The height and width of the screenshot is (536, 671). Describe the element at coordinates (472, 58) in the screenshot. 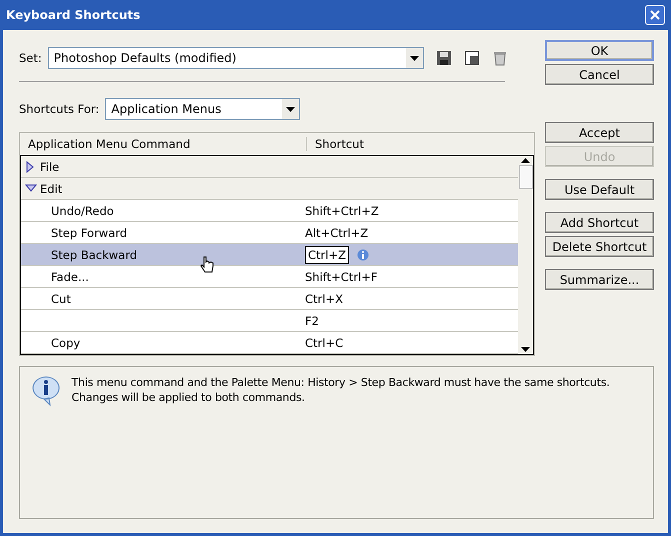

I see `new-set-icon` at that location.